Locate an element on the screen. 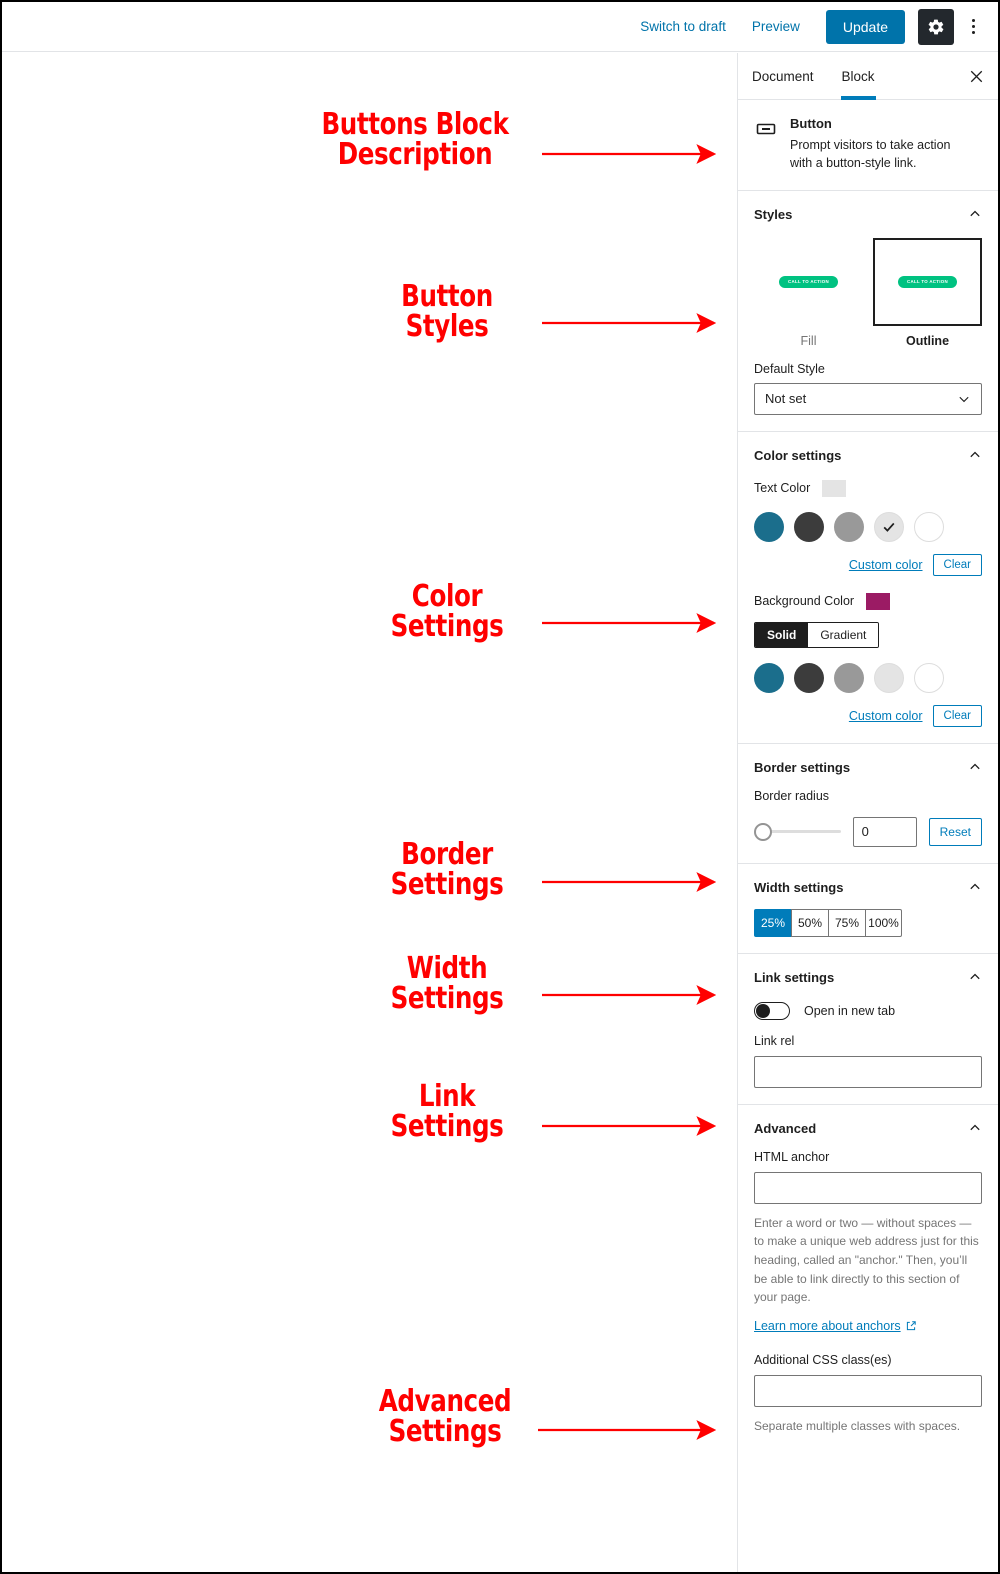 The image size is (1000, 1574). annotation-button-styles: Button Styles is located at coordinates (447, 312).